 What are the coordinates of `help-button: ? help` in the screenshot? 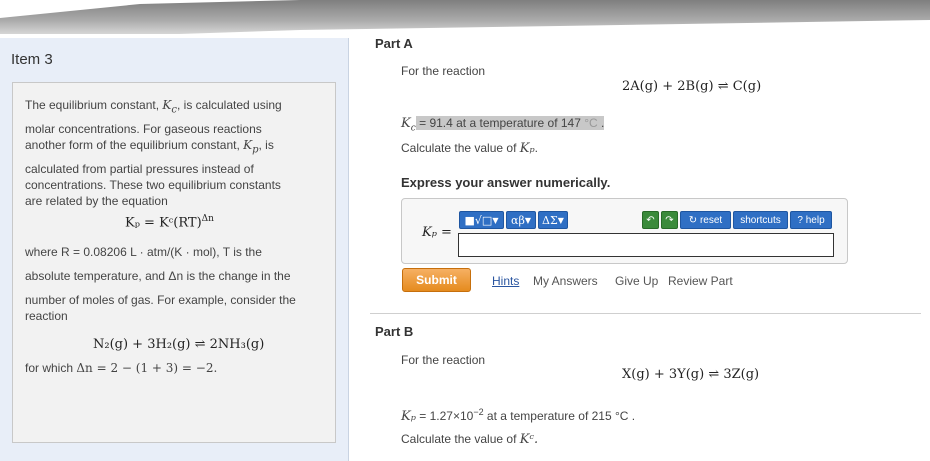 It's located at (811, 220).